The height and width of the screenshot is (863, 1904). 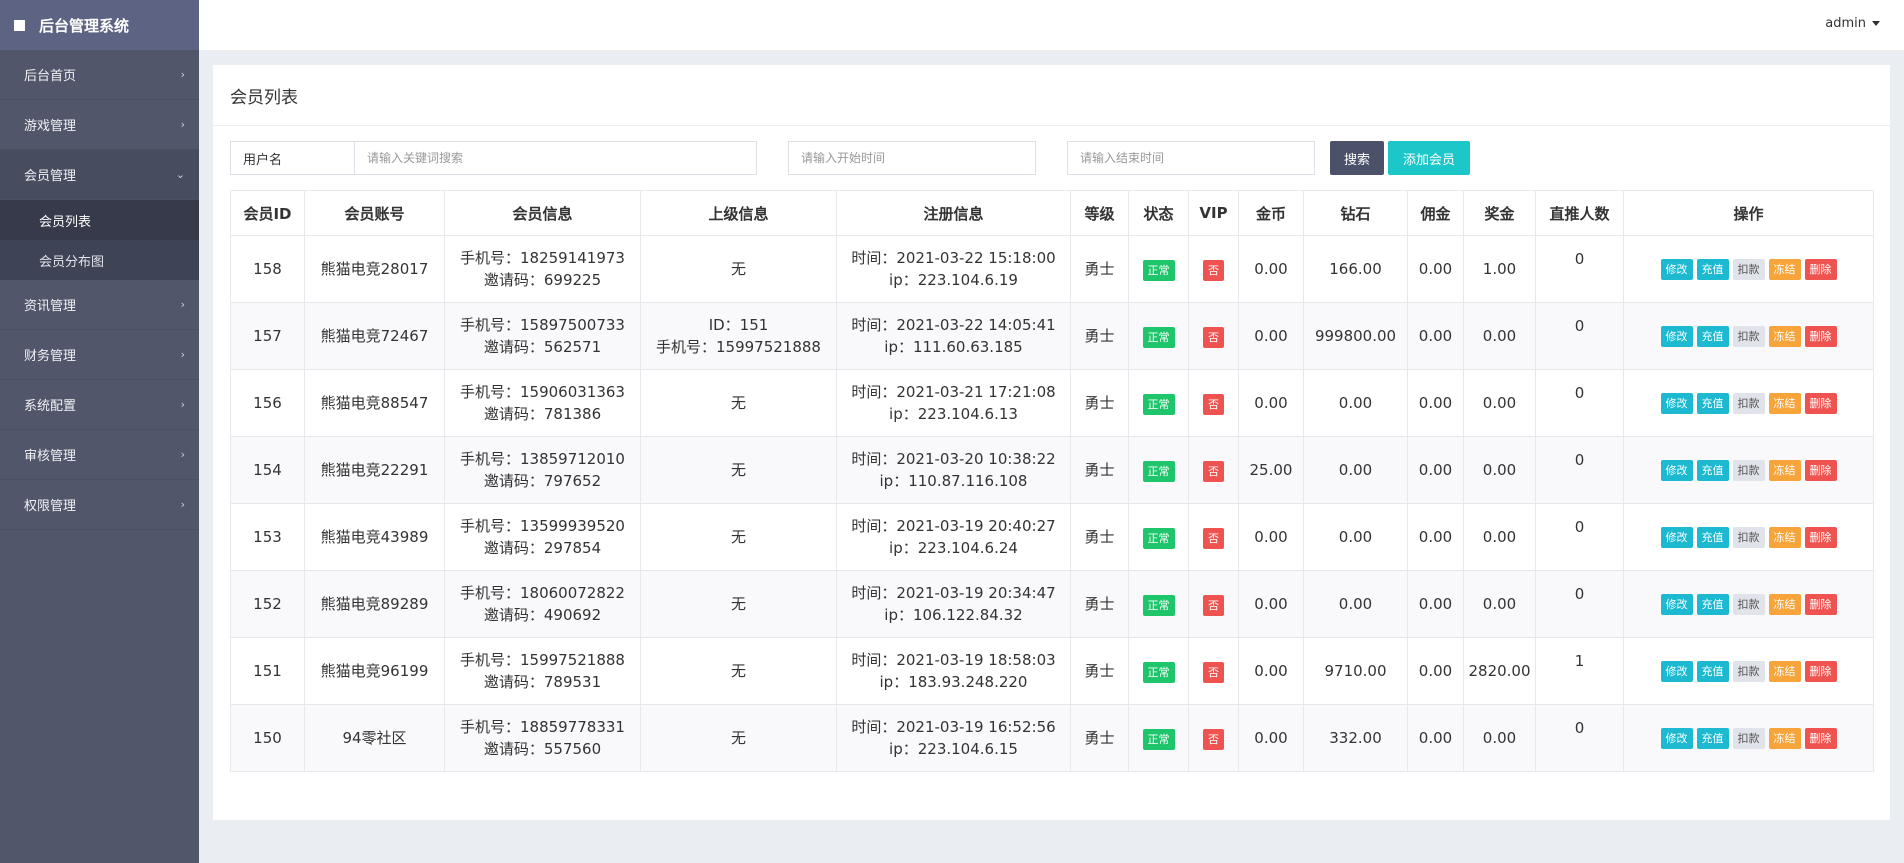 I want to click on vip-badge: 否, so click(x=1213, y=739).